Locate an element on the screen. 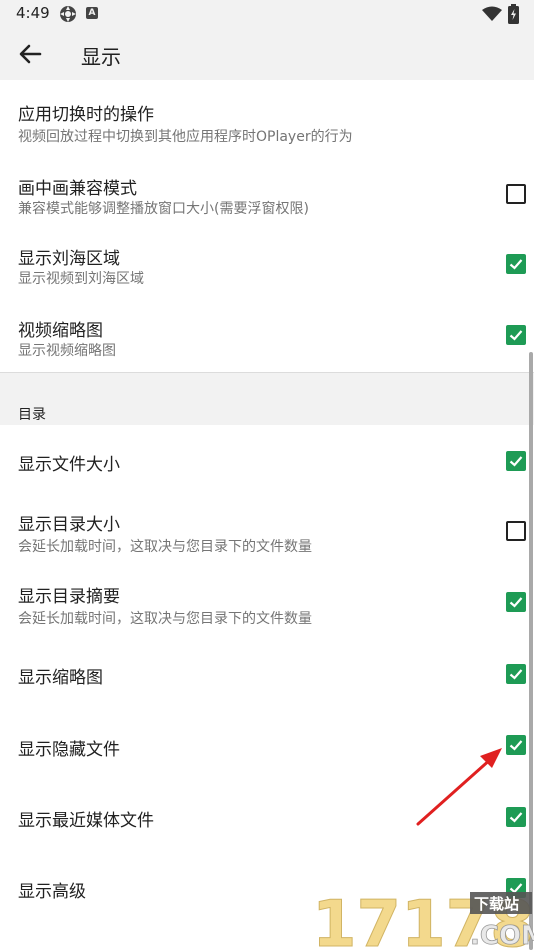 The height and width of the screenshot is (950, 534). setting-subtitle: 兼容模式能够调整播放窗口大小(需要浮窗权限) is located at coordinates (163, 209).